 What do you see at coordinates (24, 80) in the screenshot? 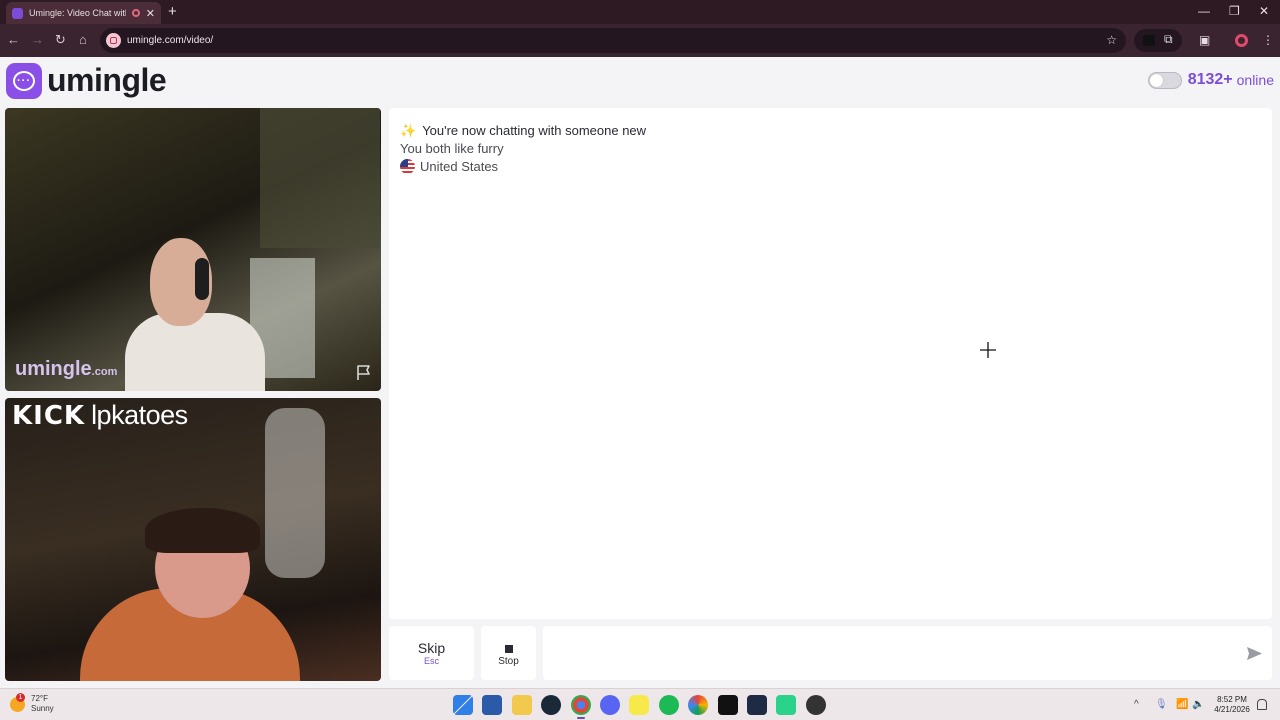
I see `chat-bubble-logo-icon: ···` at bounding box center [24, 80].